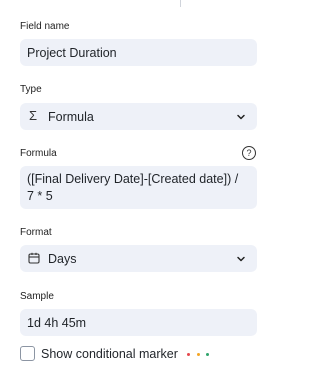 Image resolution: width=320 pixels, height=376 pixels. I want to click on formula-line-2: 7 * 5, so click(40, 196).